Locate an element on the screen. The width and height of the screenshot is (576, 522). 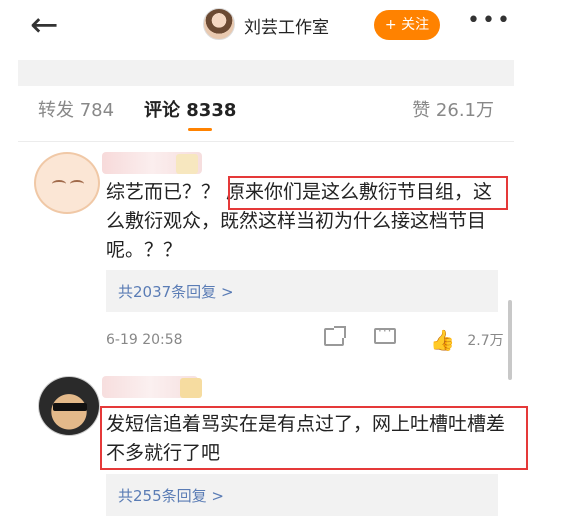
reply-button is located at coordinates (385, 339).